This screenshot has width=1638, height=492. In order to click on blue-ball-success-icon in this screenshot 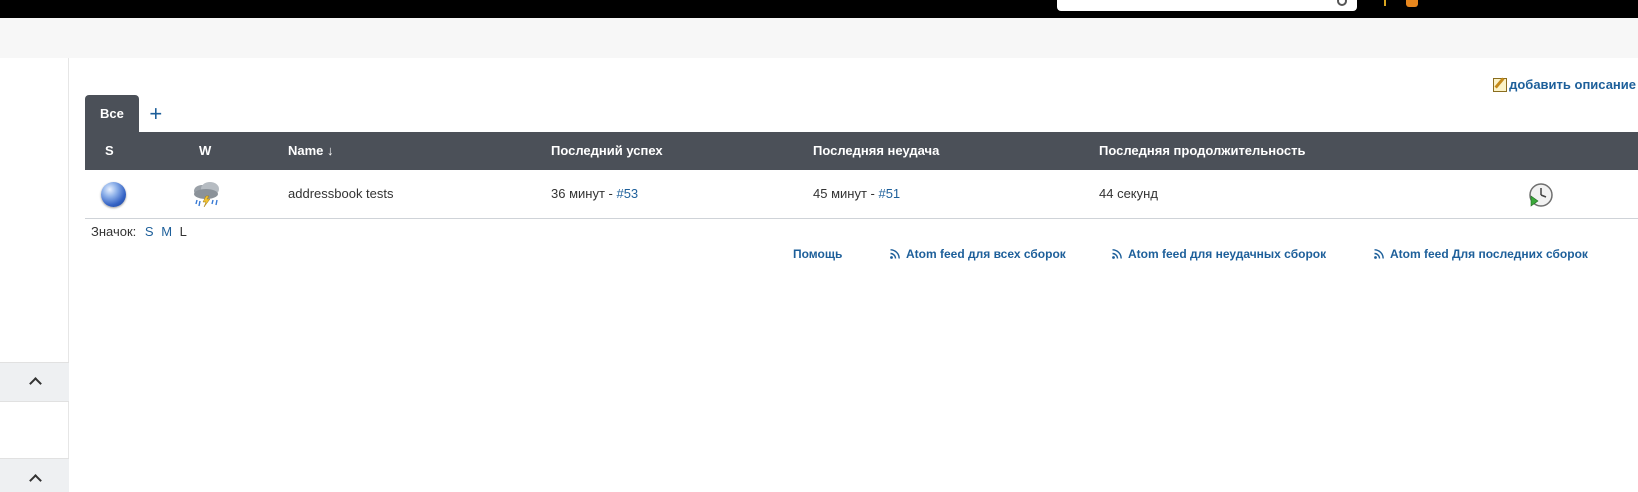, I will do `click(113, 194)`.